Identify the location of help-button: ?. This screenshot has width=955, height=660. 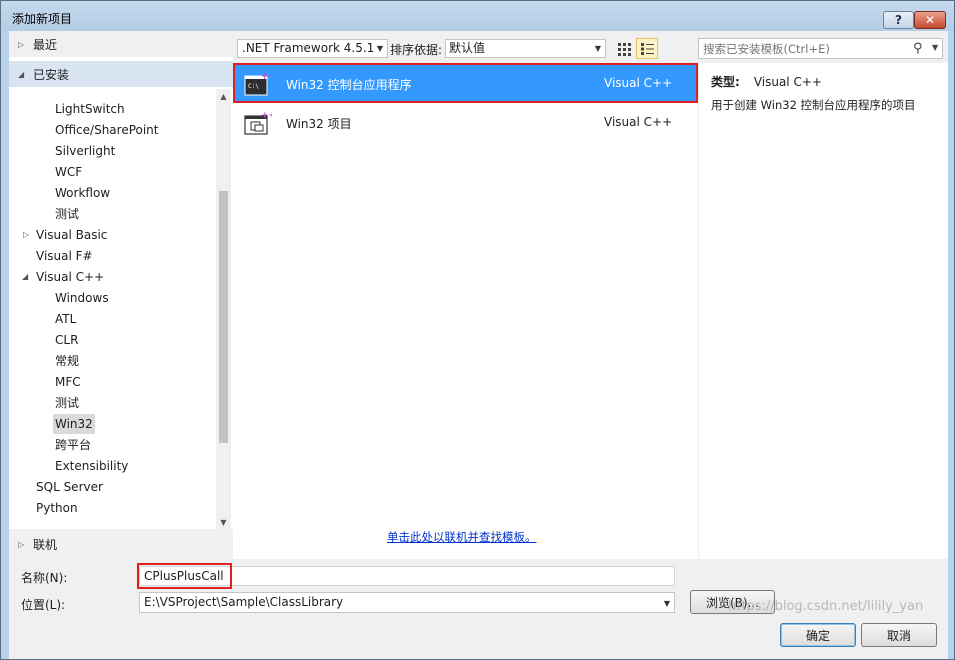
(898, 20).